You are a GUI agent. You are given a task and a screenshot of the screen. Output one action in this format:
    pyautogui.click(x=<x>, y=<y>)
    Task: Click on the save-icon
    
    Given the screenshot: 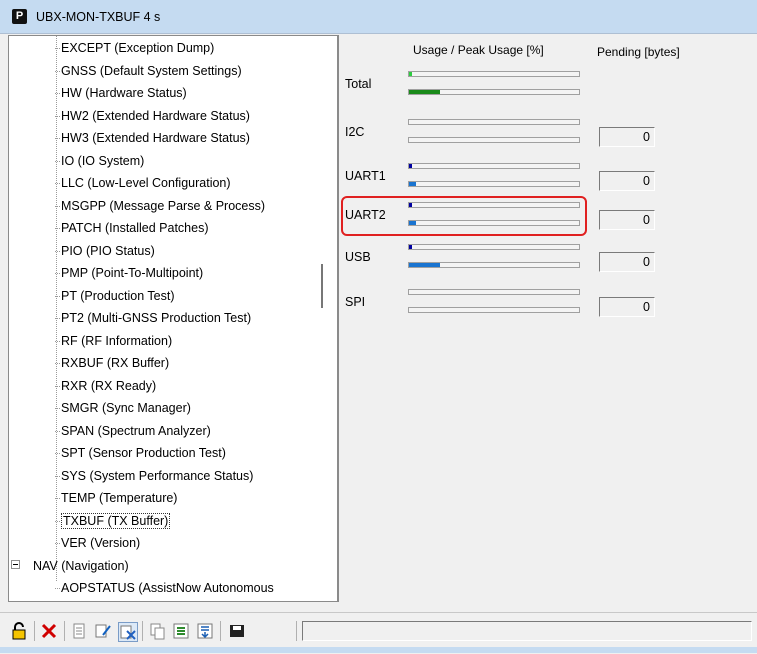 What is the action you would take?
    pyautogui.click(x=237, y=631)
    